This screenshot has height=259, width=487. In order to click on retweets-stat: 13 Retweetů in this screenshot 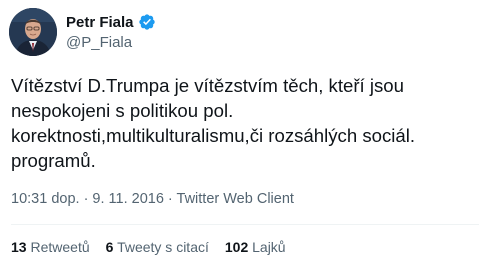, I will do `click(50, 247)`.